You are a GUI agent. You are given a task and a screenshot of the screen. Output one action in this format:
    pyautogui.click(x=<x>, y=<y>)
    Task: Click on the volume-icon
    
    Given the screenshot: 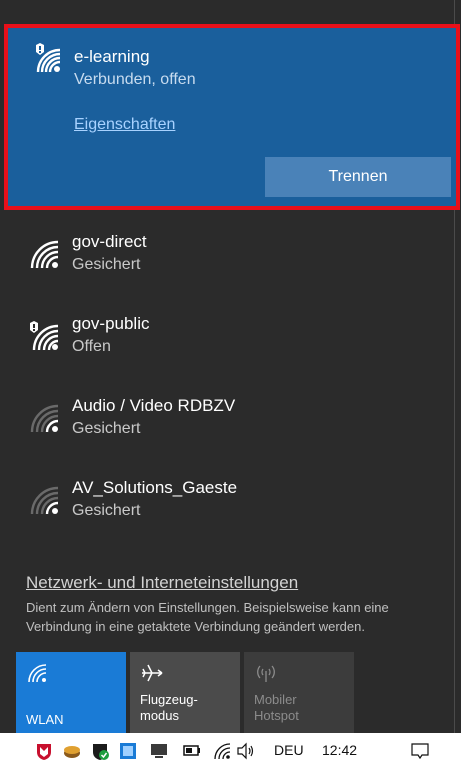 What is the action you would take?
    pyautogui.click(x=246, y=751)
    